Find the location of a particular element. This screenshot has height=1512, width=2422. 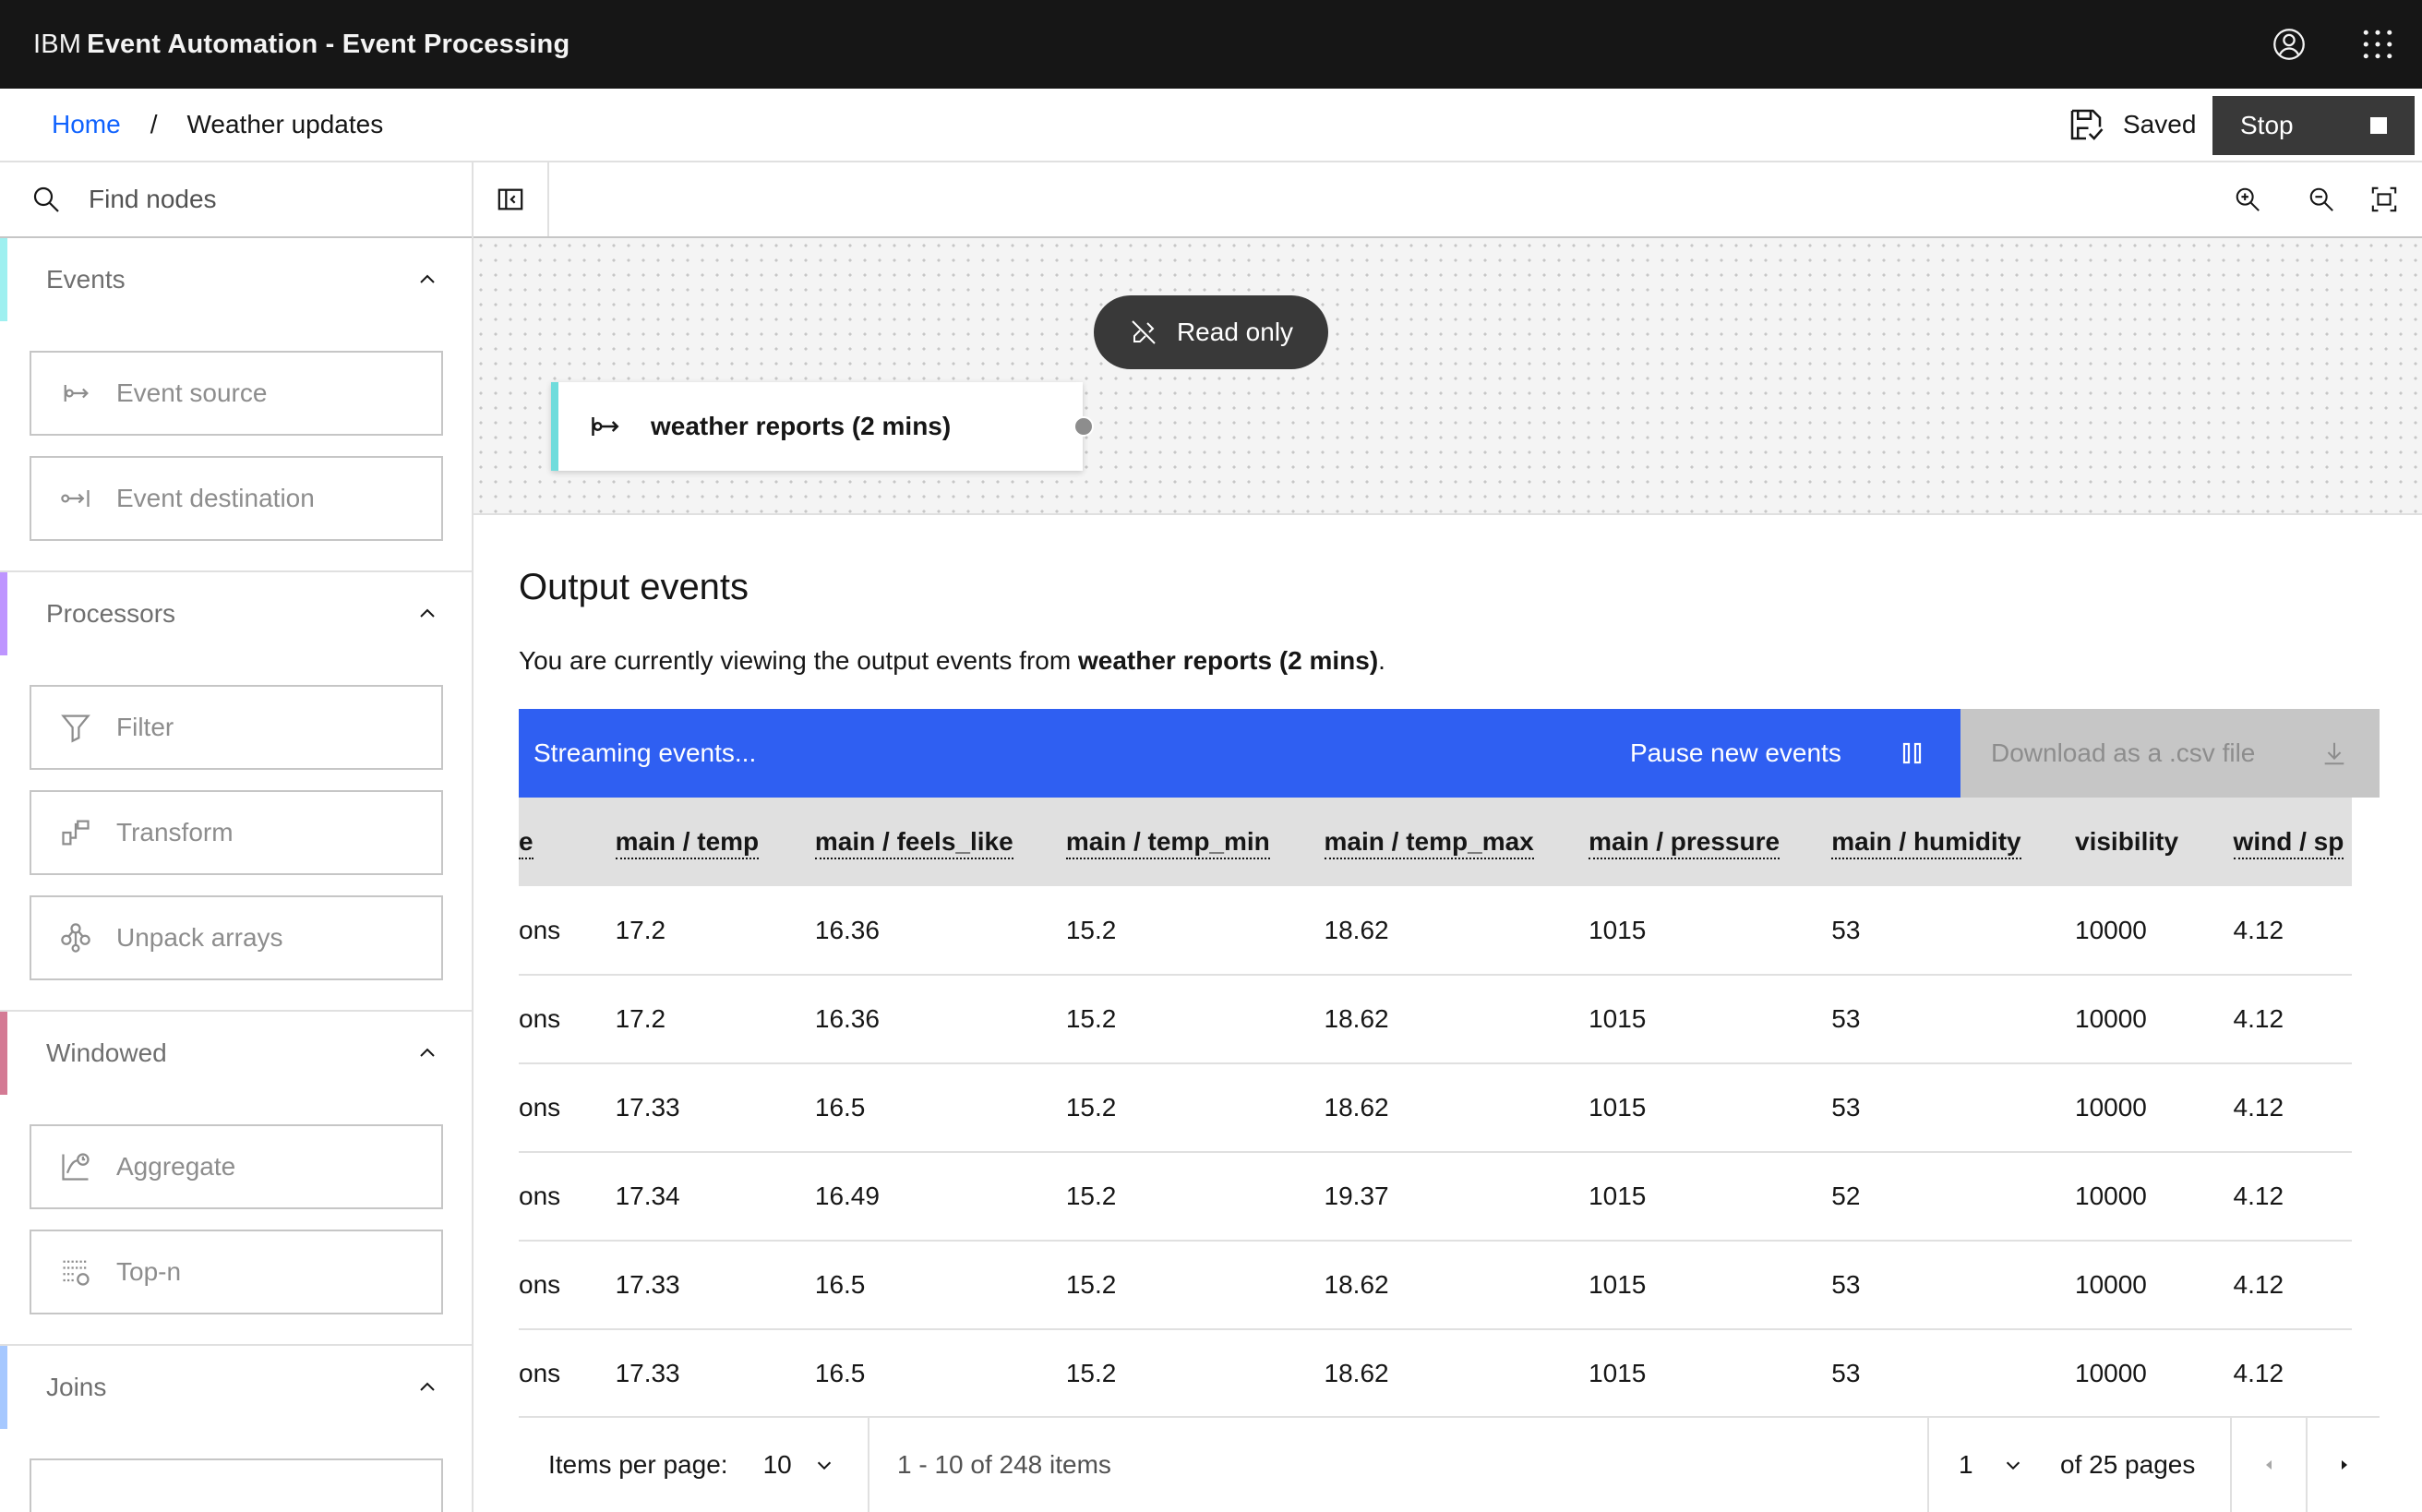

group-header-processors: Processors is located at coordinates (236, 613).